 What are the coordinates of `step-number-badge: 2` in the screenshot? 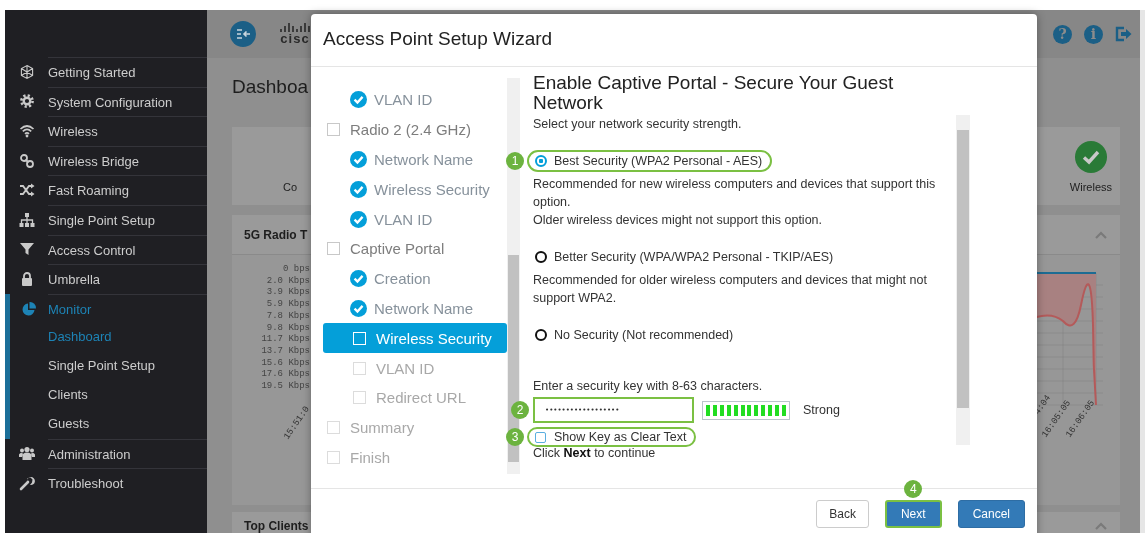 It's located at (520, 410).